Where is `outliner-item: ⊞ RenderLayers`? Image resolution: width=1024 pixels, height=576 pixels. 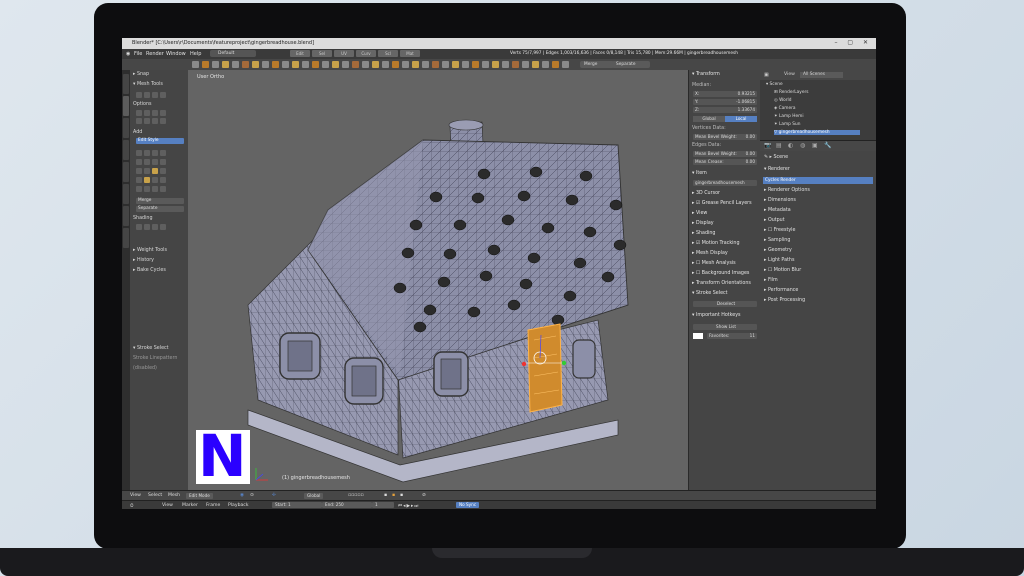 outliner-item: ⊞ RenderLayers is located at coordinates (791, 92).